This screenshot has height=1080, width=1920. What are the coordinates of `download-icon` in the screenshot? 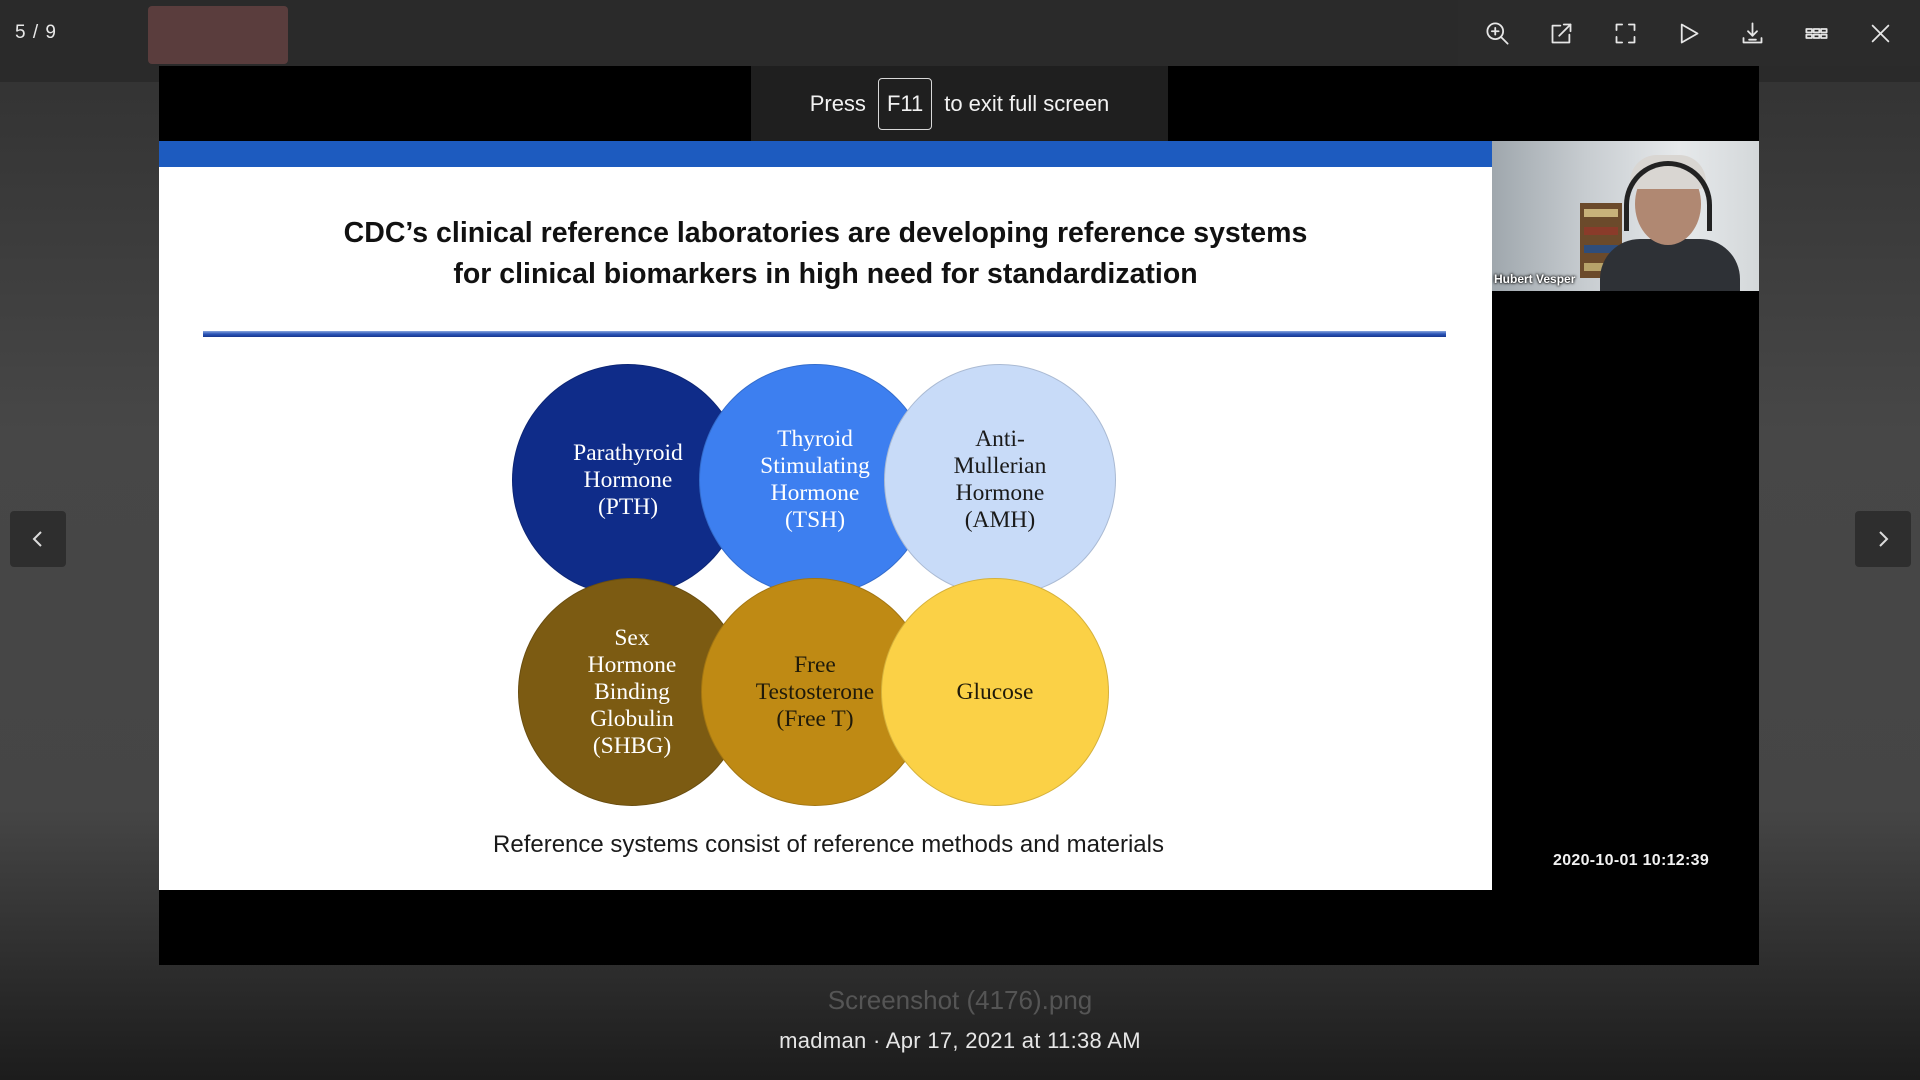 It's located at (1752, 32).